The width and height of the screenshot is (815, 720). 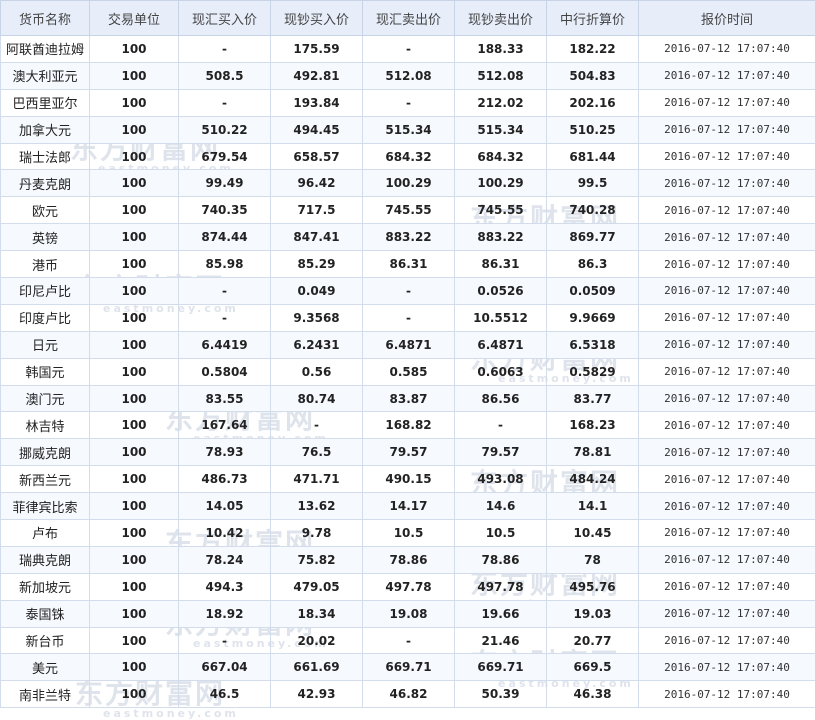 What do you see at coordinates (45, 210) in the screenshot?
I see `currency-name-cell: 欧元` at bounding box center [45, 210].